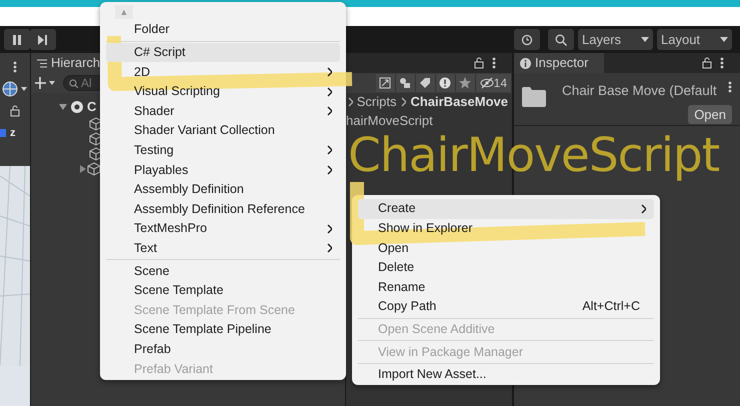 The image size is (740, 406). Describe the element at coordinates (223, 150) in the screenshot. I see `menu-item: Testing` at that location.